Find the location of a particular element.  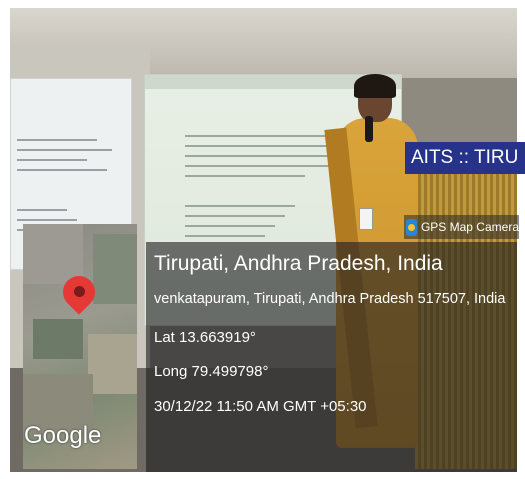

map-provider-logo: Google is located at coordinates (63, 435).